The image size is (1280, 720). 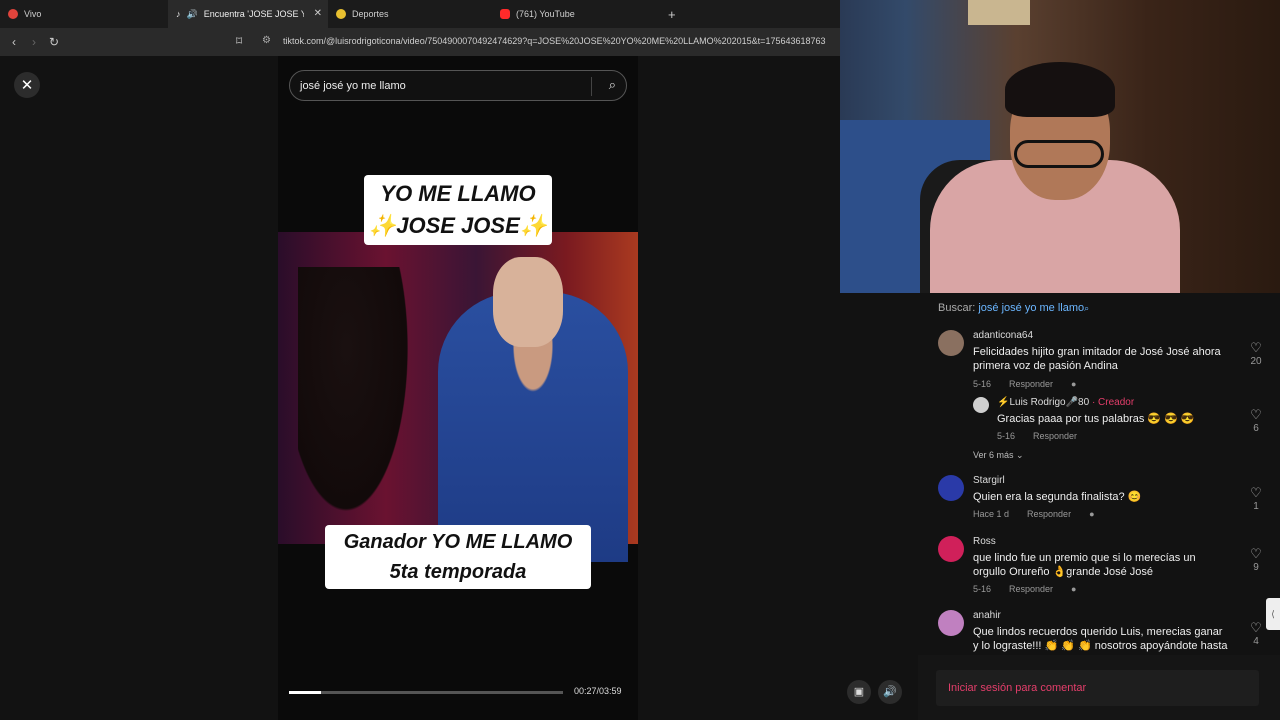 What do you see at coordinates (458, 397) in the screenshot?
I see `video-frame` at bounding box center [458, 397].